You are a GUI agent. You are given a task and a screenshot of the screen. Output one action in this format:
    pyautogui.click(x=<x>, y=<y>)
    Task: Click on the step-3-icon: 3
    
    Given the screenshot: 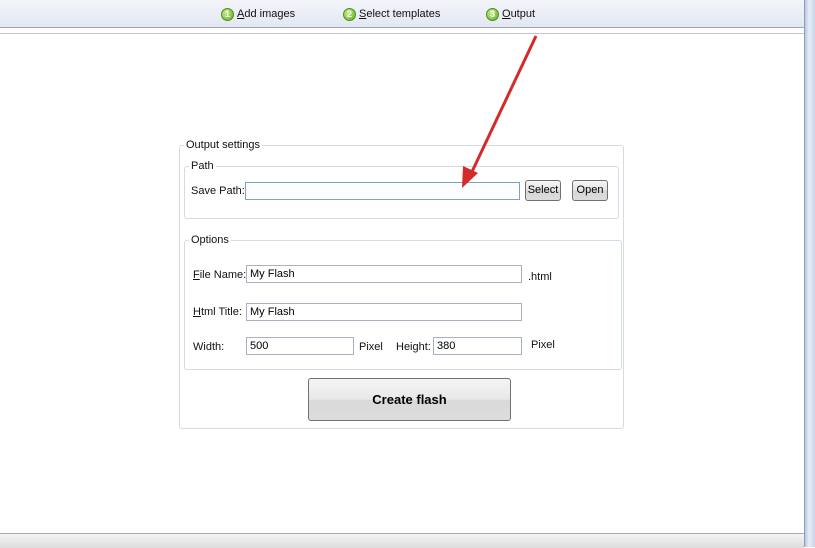 What is the action you would take?
    pyautogui.click(x=492, y=14)
    